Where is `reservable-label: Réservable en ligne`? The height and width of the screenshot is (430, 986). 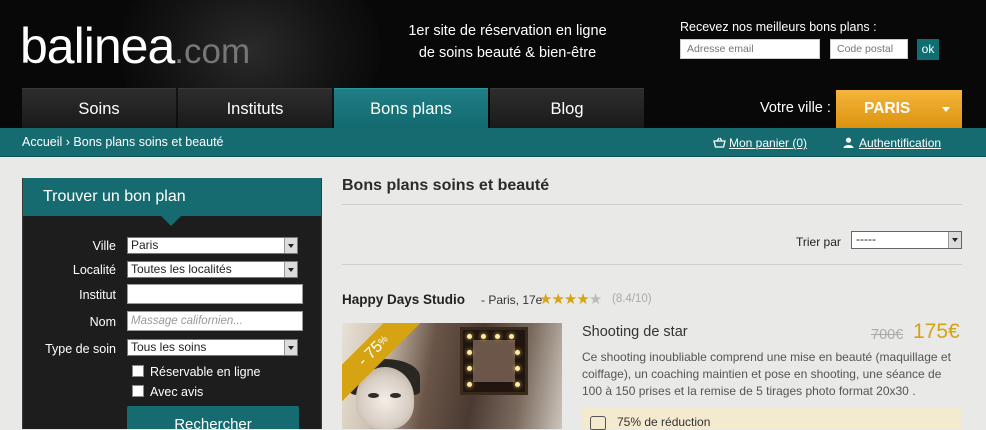 reservable-label: Réservable en ligne is located at coordinates (205, 372).